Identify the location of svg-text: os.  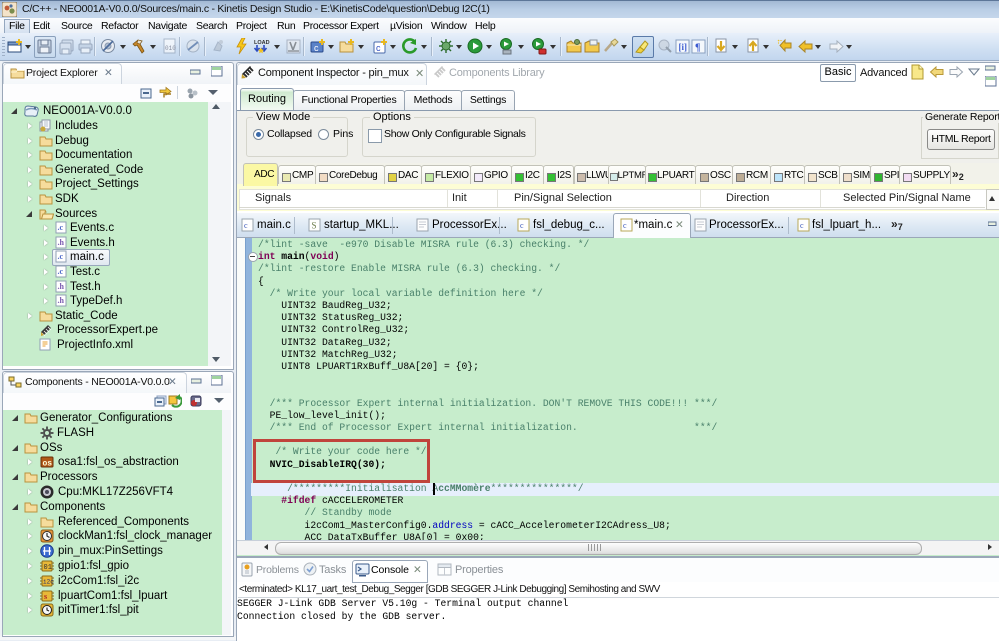
(48, 464).